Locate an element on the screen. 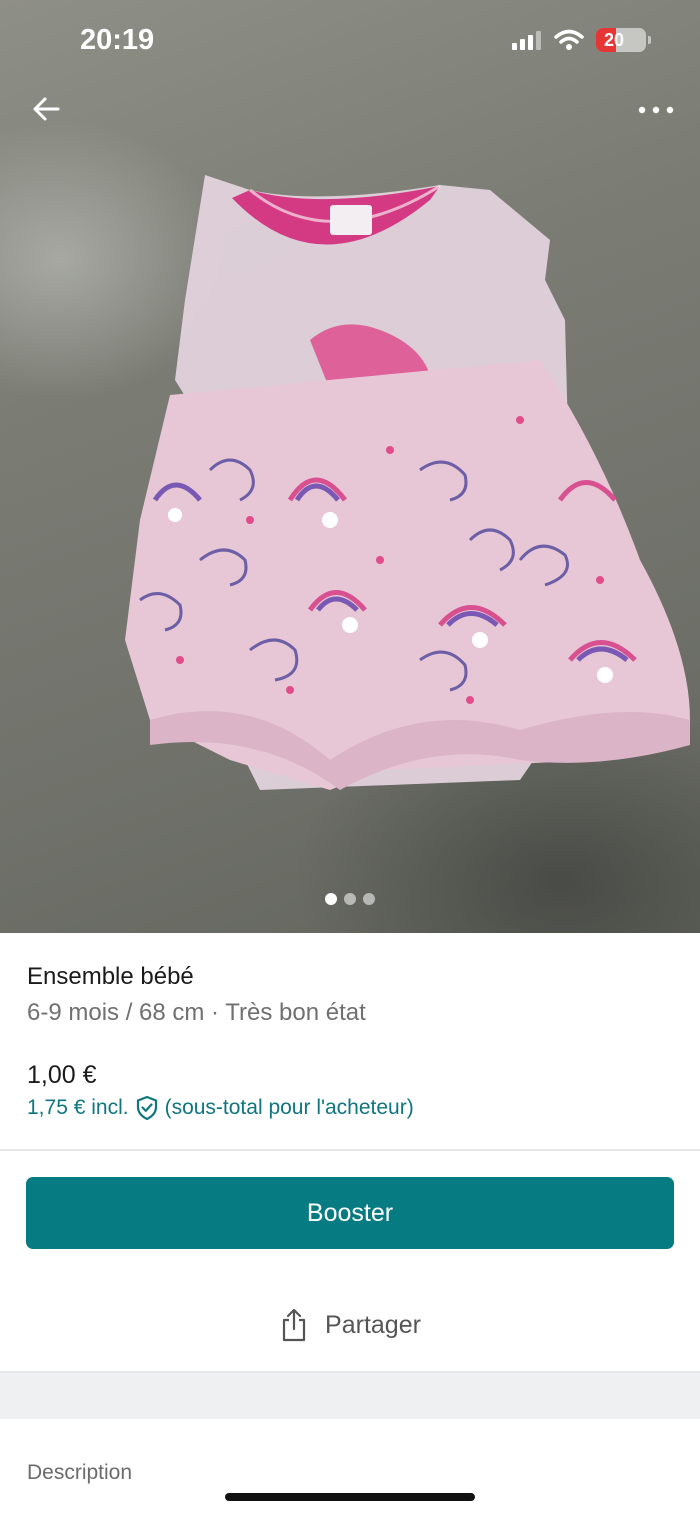  battery-icon: 20 is located at coordinates (623, 40).